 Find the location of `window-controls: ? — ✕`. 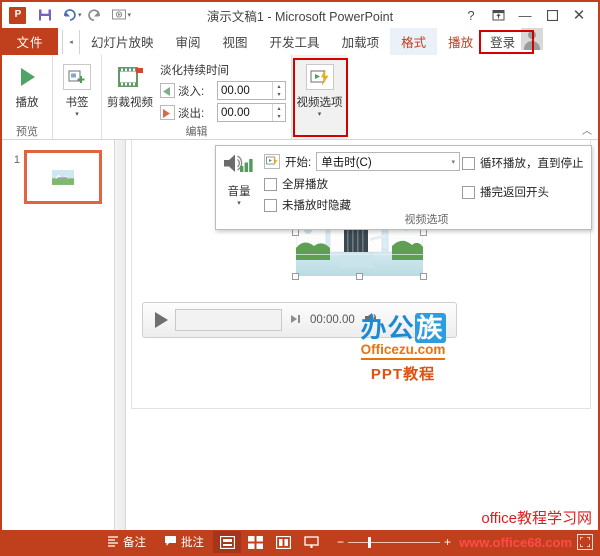

window-controls: ? — ✕ is located at coordinates (528, 15).